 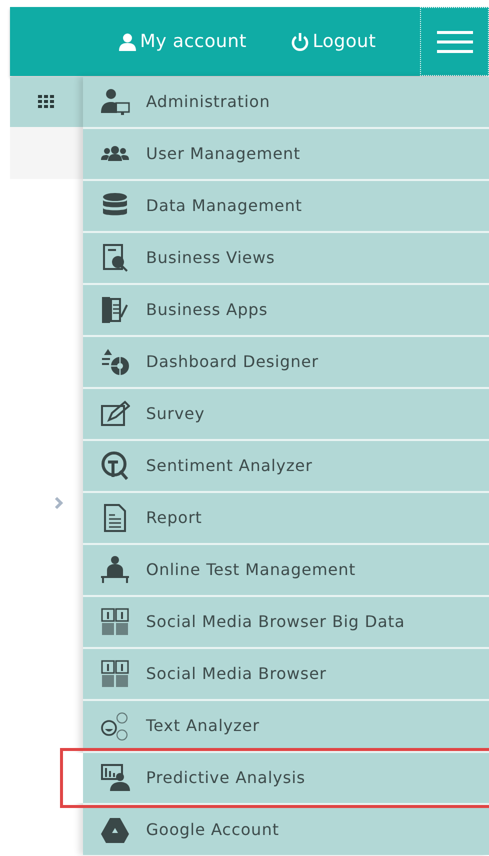 What do you see at coordinates (286, 622) in the screenshot?
I see `menu-item: Social Media Browser Big Data` at bounding box center [286, 622].